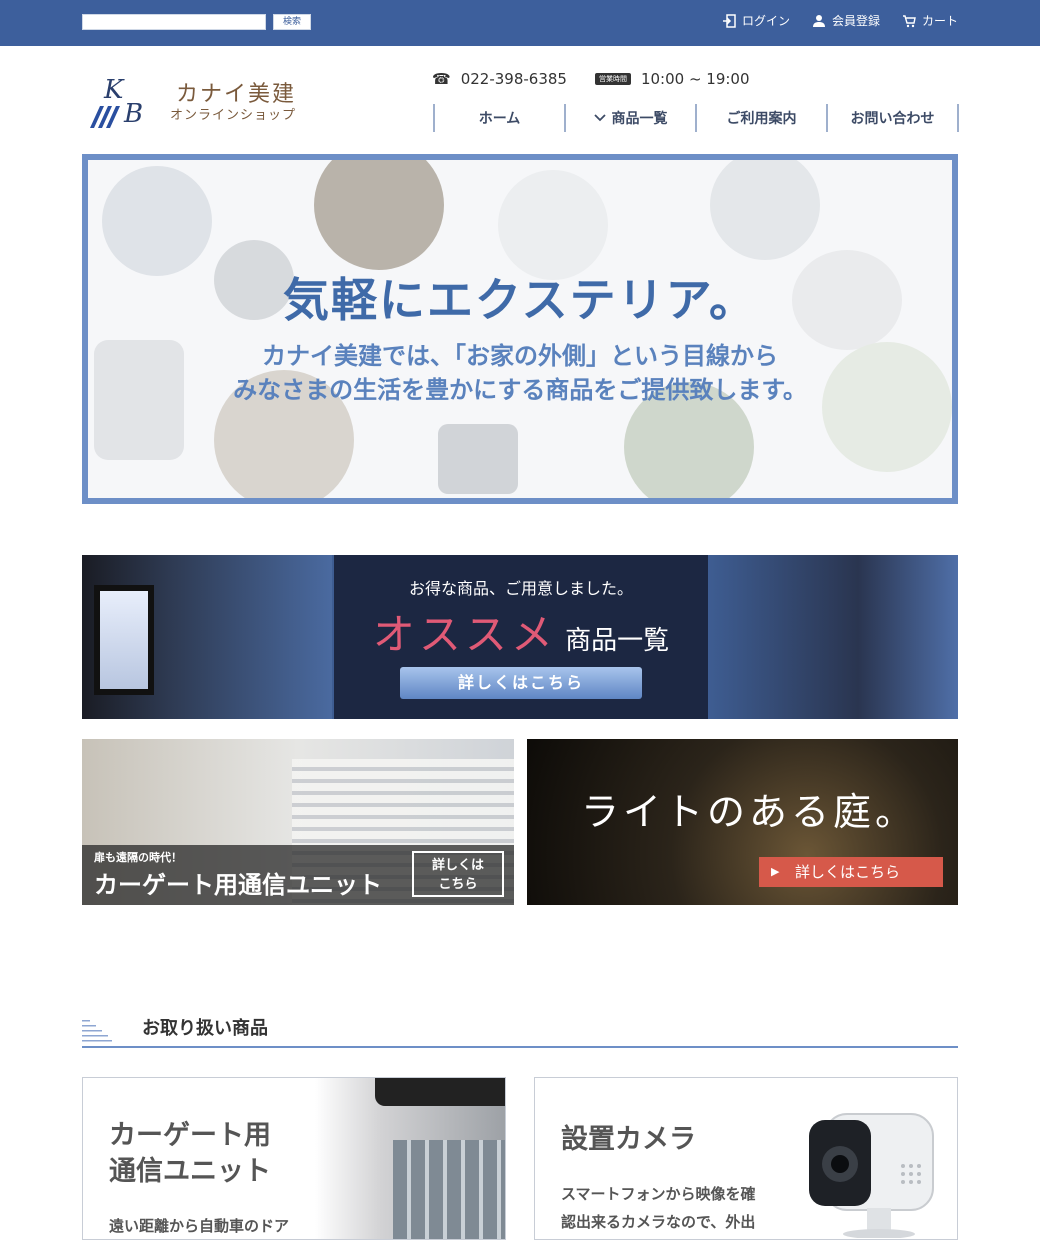 The width and height of the screenshot is (1040, 1240). Describe the element at coordinates (138, 857) in the screenshot. I see `promo-cargate-kicker: 扉も遠隔の時代！` at that location.